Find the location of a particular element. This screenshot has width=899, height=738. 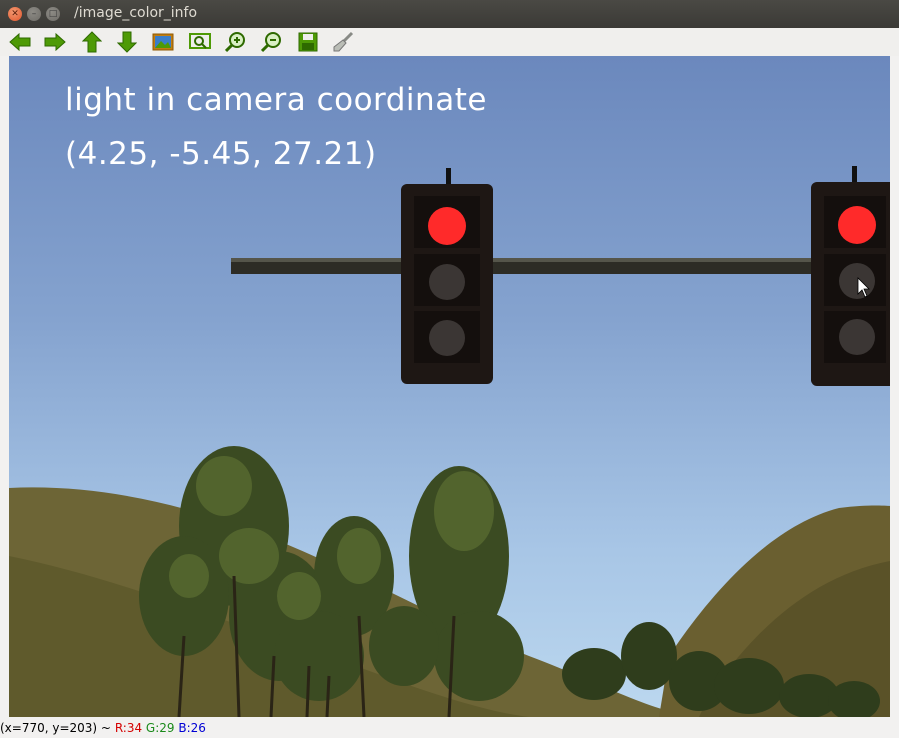

arrow-up-icon is located at coordinates (92, 42).